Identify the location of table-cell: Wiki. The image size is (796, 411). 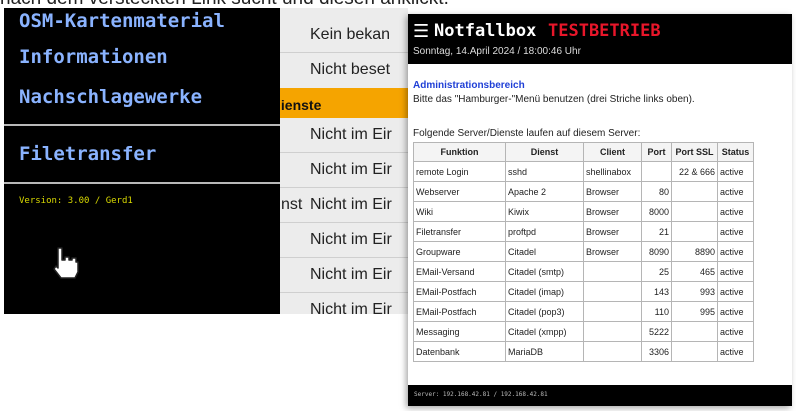
(459, 211).